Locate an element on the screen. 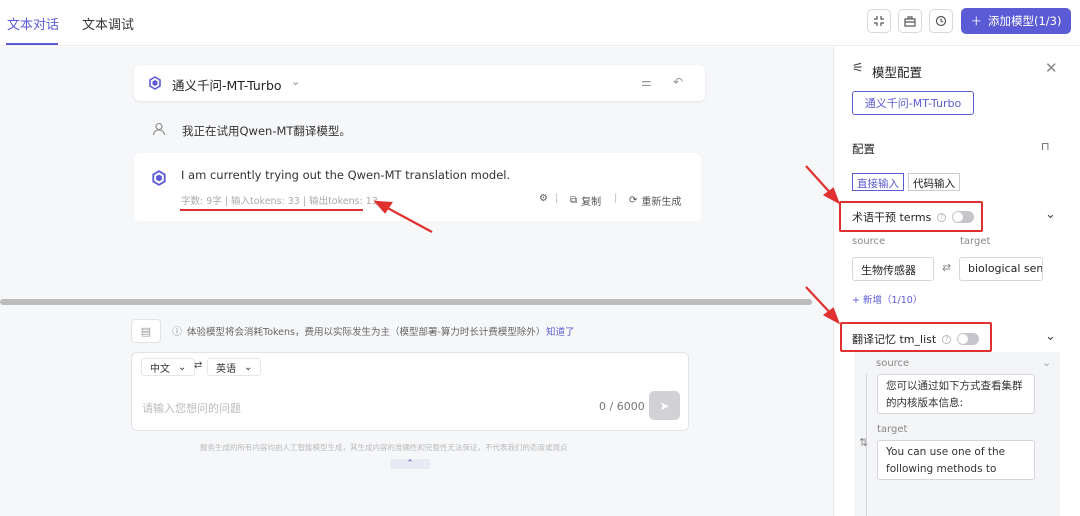 This screenshot has width=1080, height=516. copy-button: ⧉ 复制 is located at coordinates (585, 200).